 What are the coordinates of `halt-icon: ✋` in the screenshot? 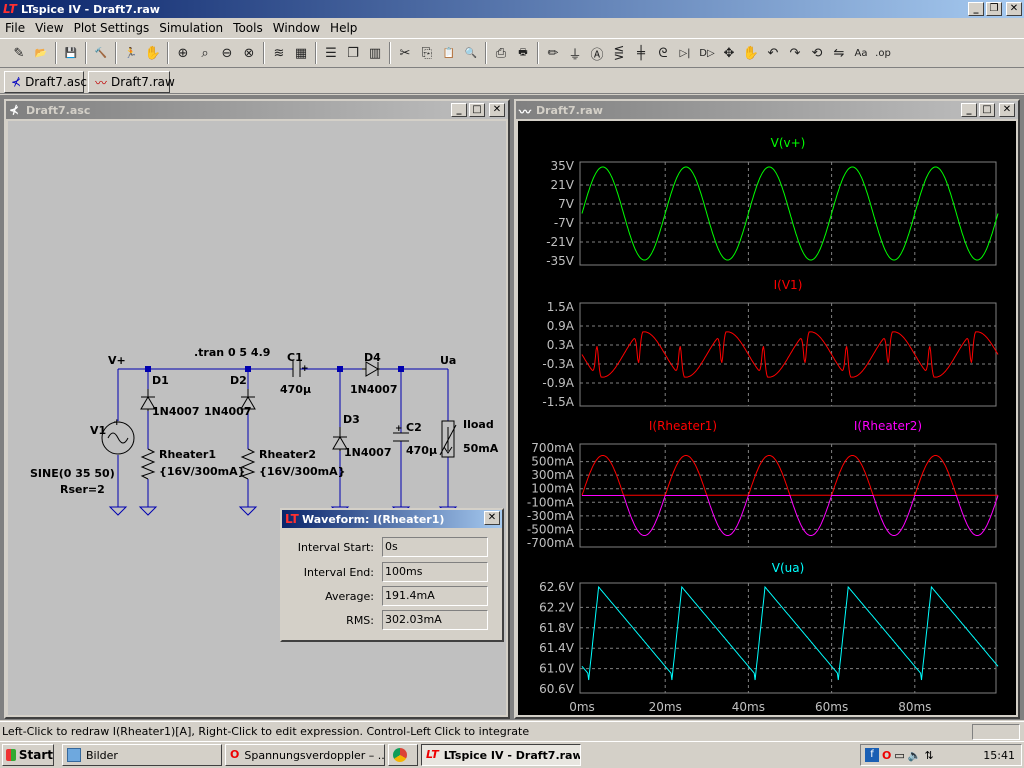 It's located at (153, 53).